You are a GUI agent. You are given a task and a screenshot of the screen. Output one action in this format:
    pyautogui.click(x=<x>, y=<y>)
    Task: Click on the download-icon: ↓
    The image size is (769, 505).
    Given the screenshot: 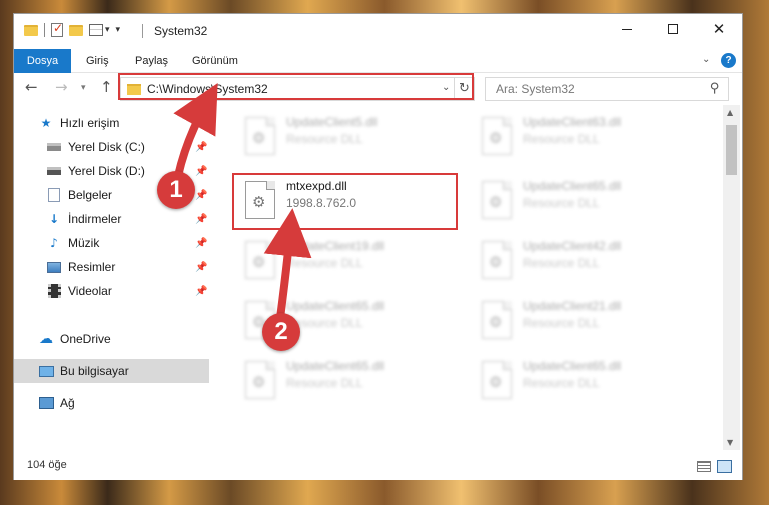 What is the action you would take?
    pyautogui.click(x=54, y=219)
    